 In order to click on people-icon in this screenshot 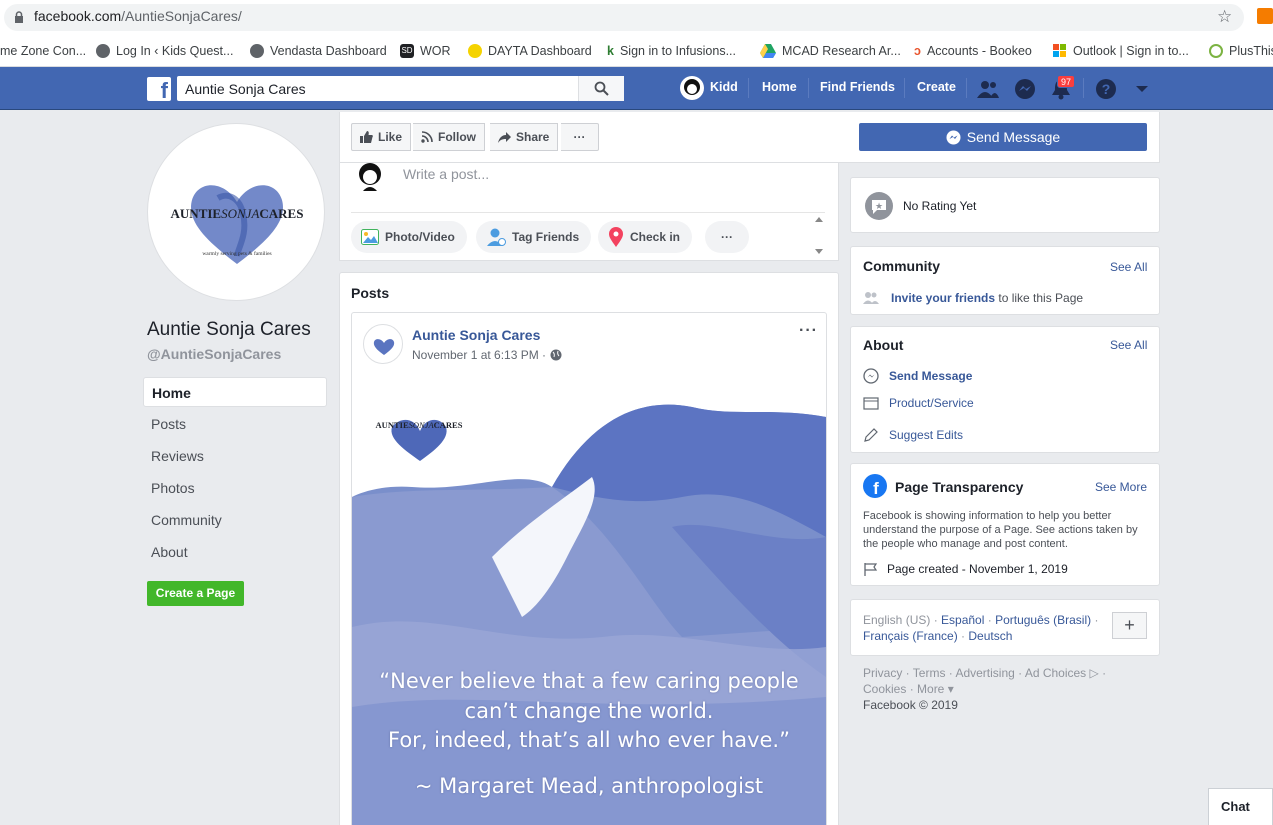, I will do `click(871, 298)`.